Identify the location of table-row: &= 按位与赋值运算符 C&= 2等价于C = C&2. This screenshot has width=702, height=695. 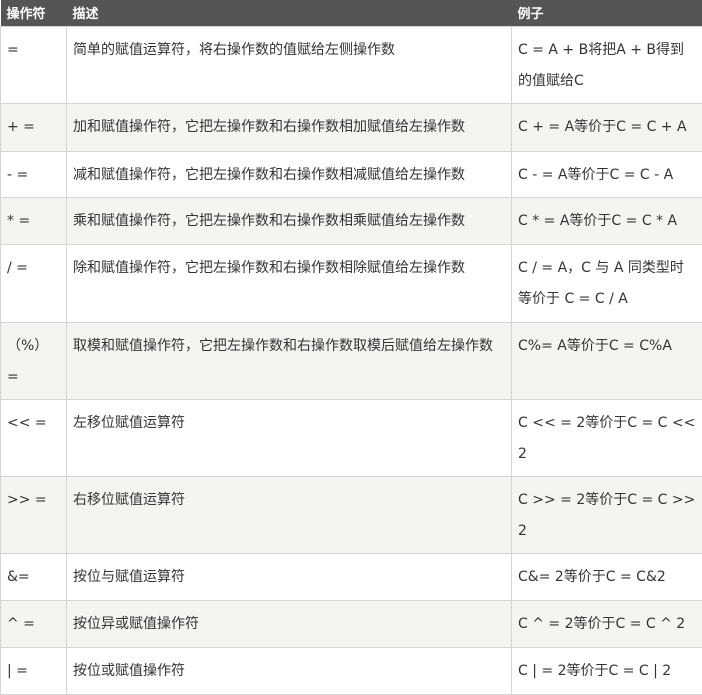
(351, 576).